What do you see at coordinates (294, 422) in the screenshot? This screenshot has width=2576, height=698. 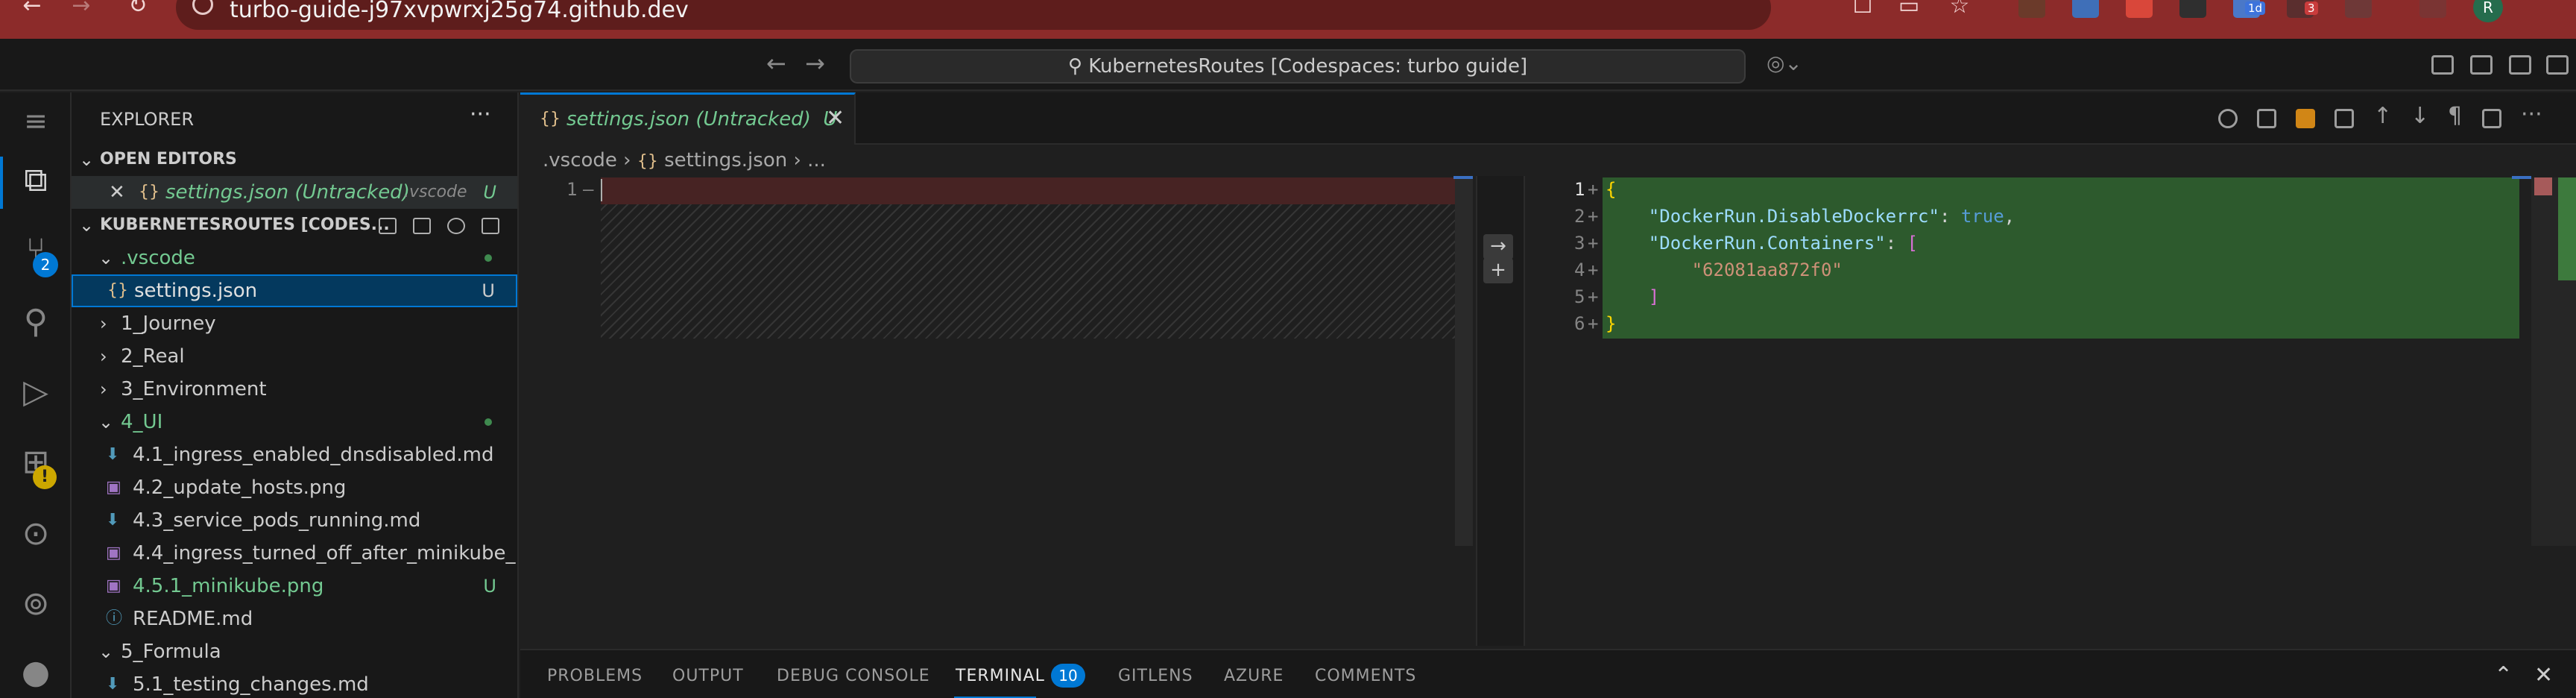 I see `tree-folder-4-ui: ⌄ 4_UI` at bounding box center [294, 422].